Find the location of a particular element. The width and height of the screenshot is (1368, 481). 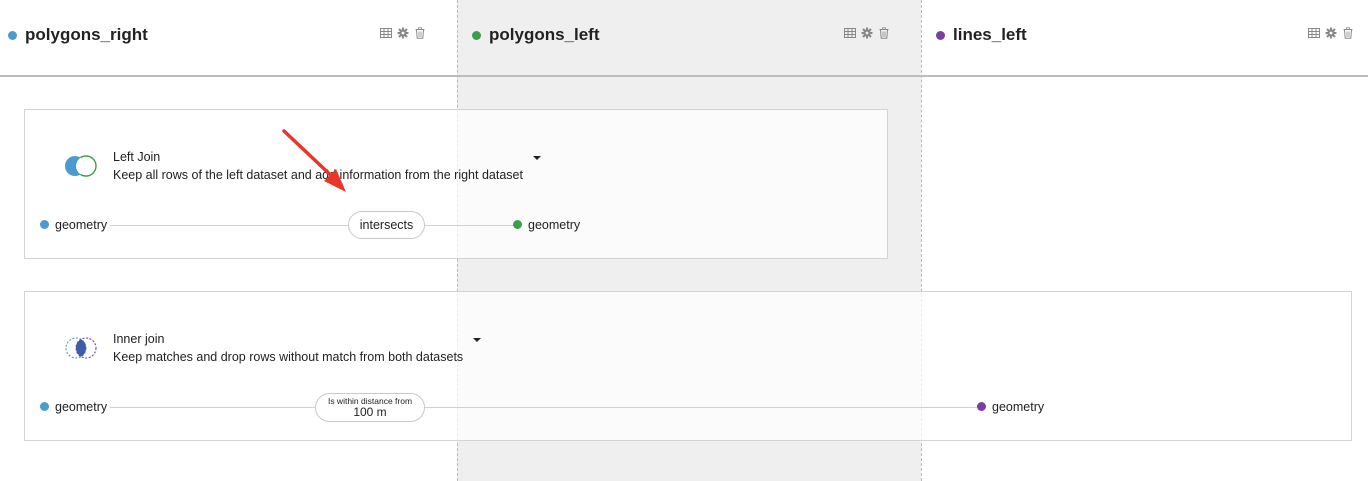

left-join-icon is located at coordinates (81, 166).